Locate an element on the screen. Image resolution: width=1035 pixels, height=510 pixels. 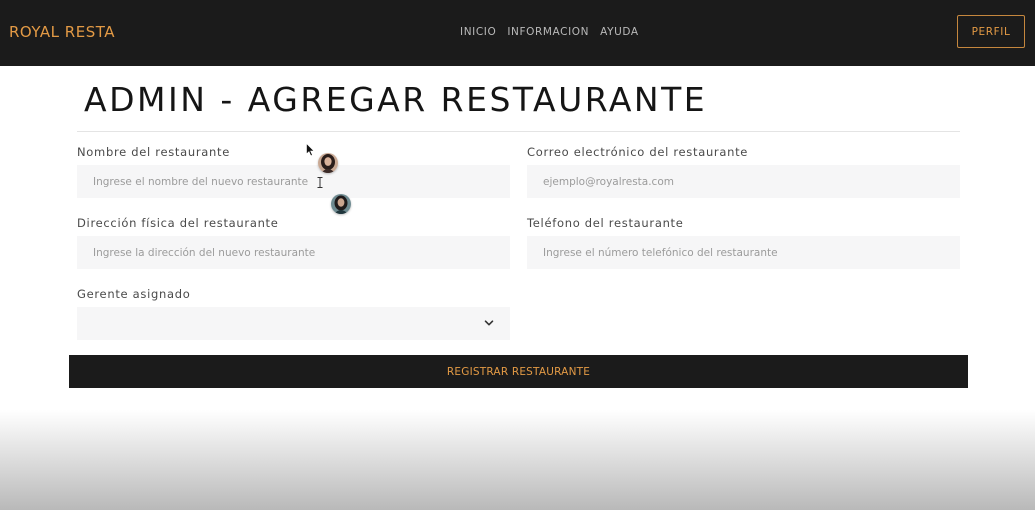
brand-logo: ROYAL RESTA is located at coordinates (62, 32).